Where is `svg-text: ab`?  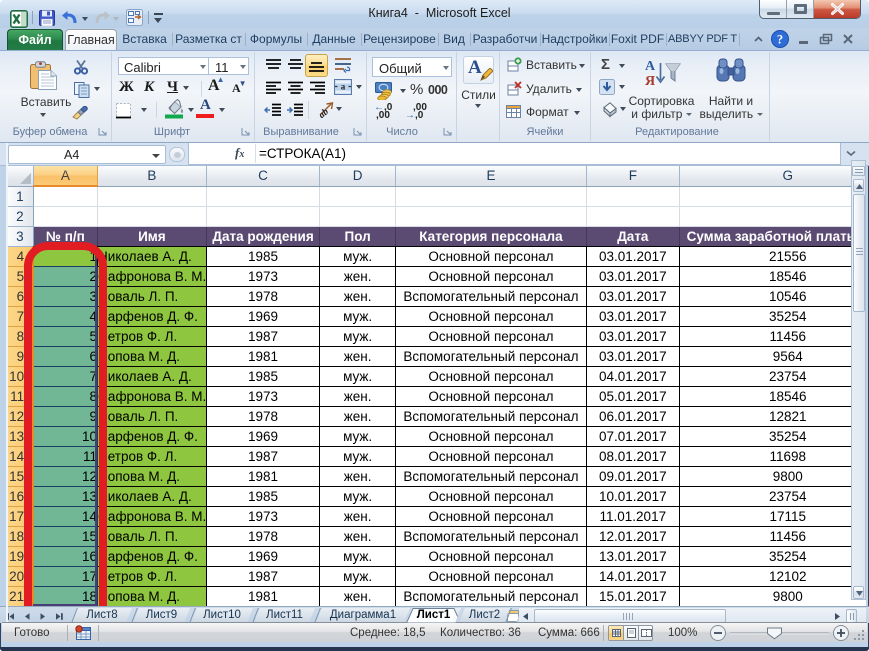
svg-text: ab is located at coordinates (324, 112).